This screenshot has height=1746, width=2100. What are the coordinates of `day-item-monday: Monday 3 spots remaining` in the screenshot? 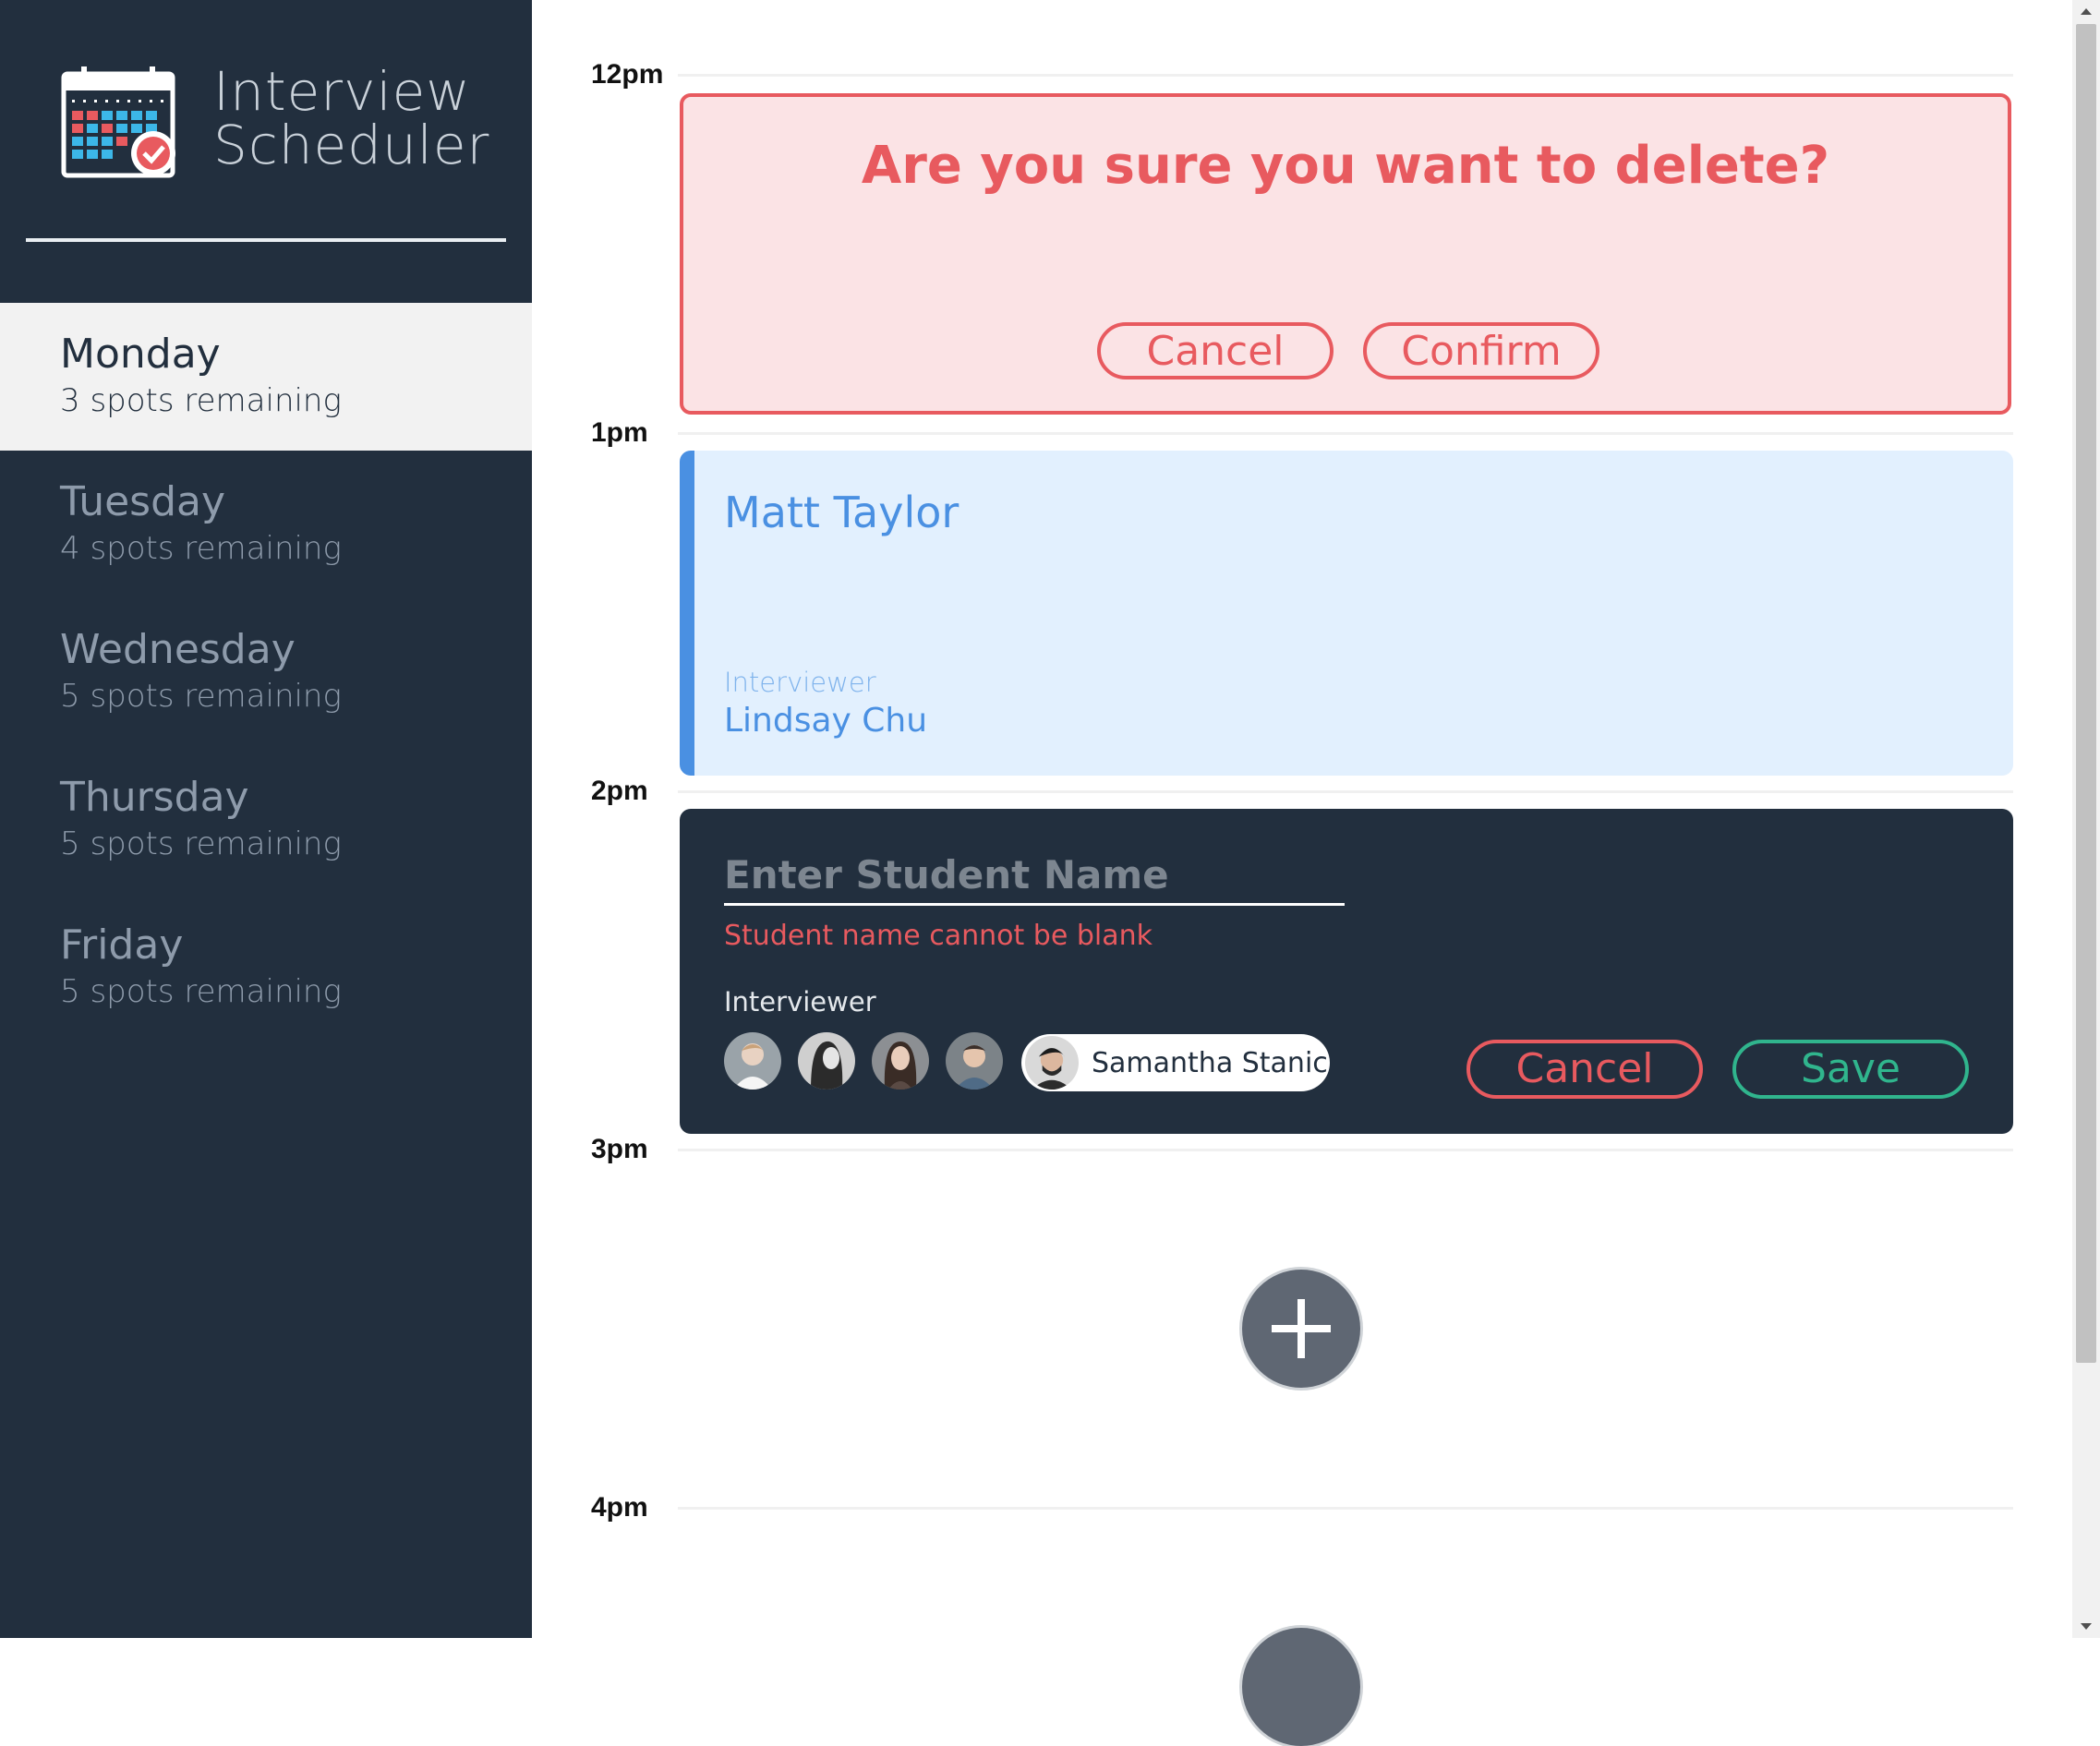 It's located at (266, 377).